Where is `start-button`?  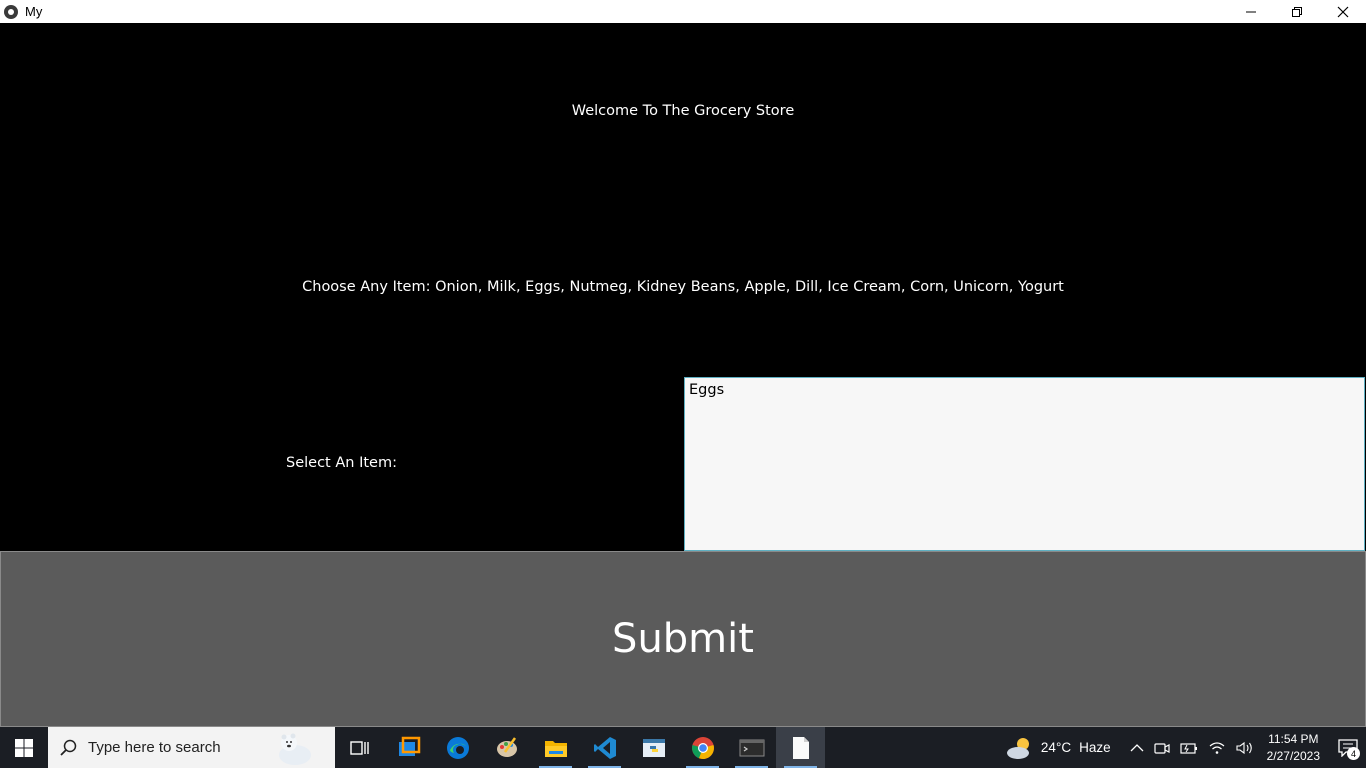
start-button is located at coordinates (24, 747).